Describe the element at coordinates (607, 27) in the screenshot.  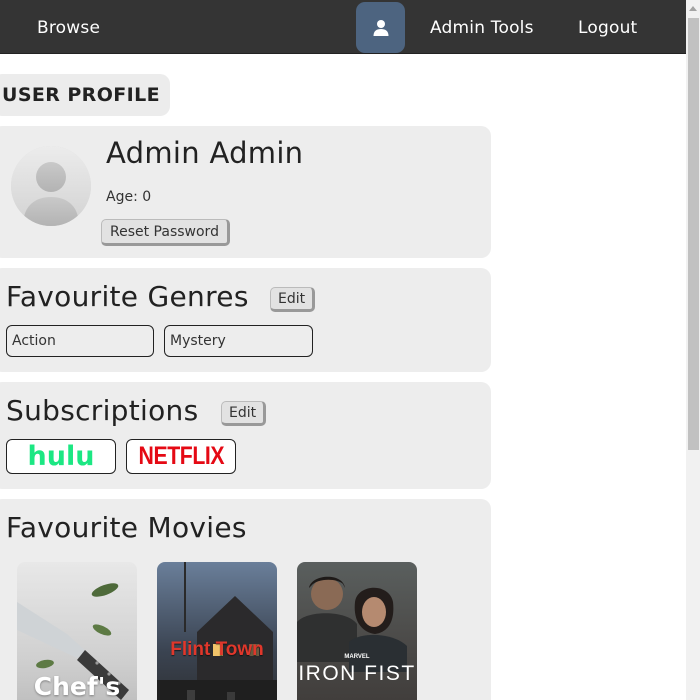
I see `nav-logout-link: Logout` at that location.